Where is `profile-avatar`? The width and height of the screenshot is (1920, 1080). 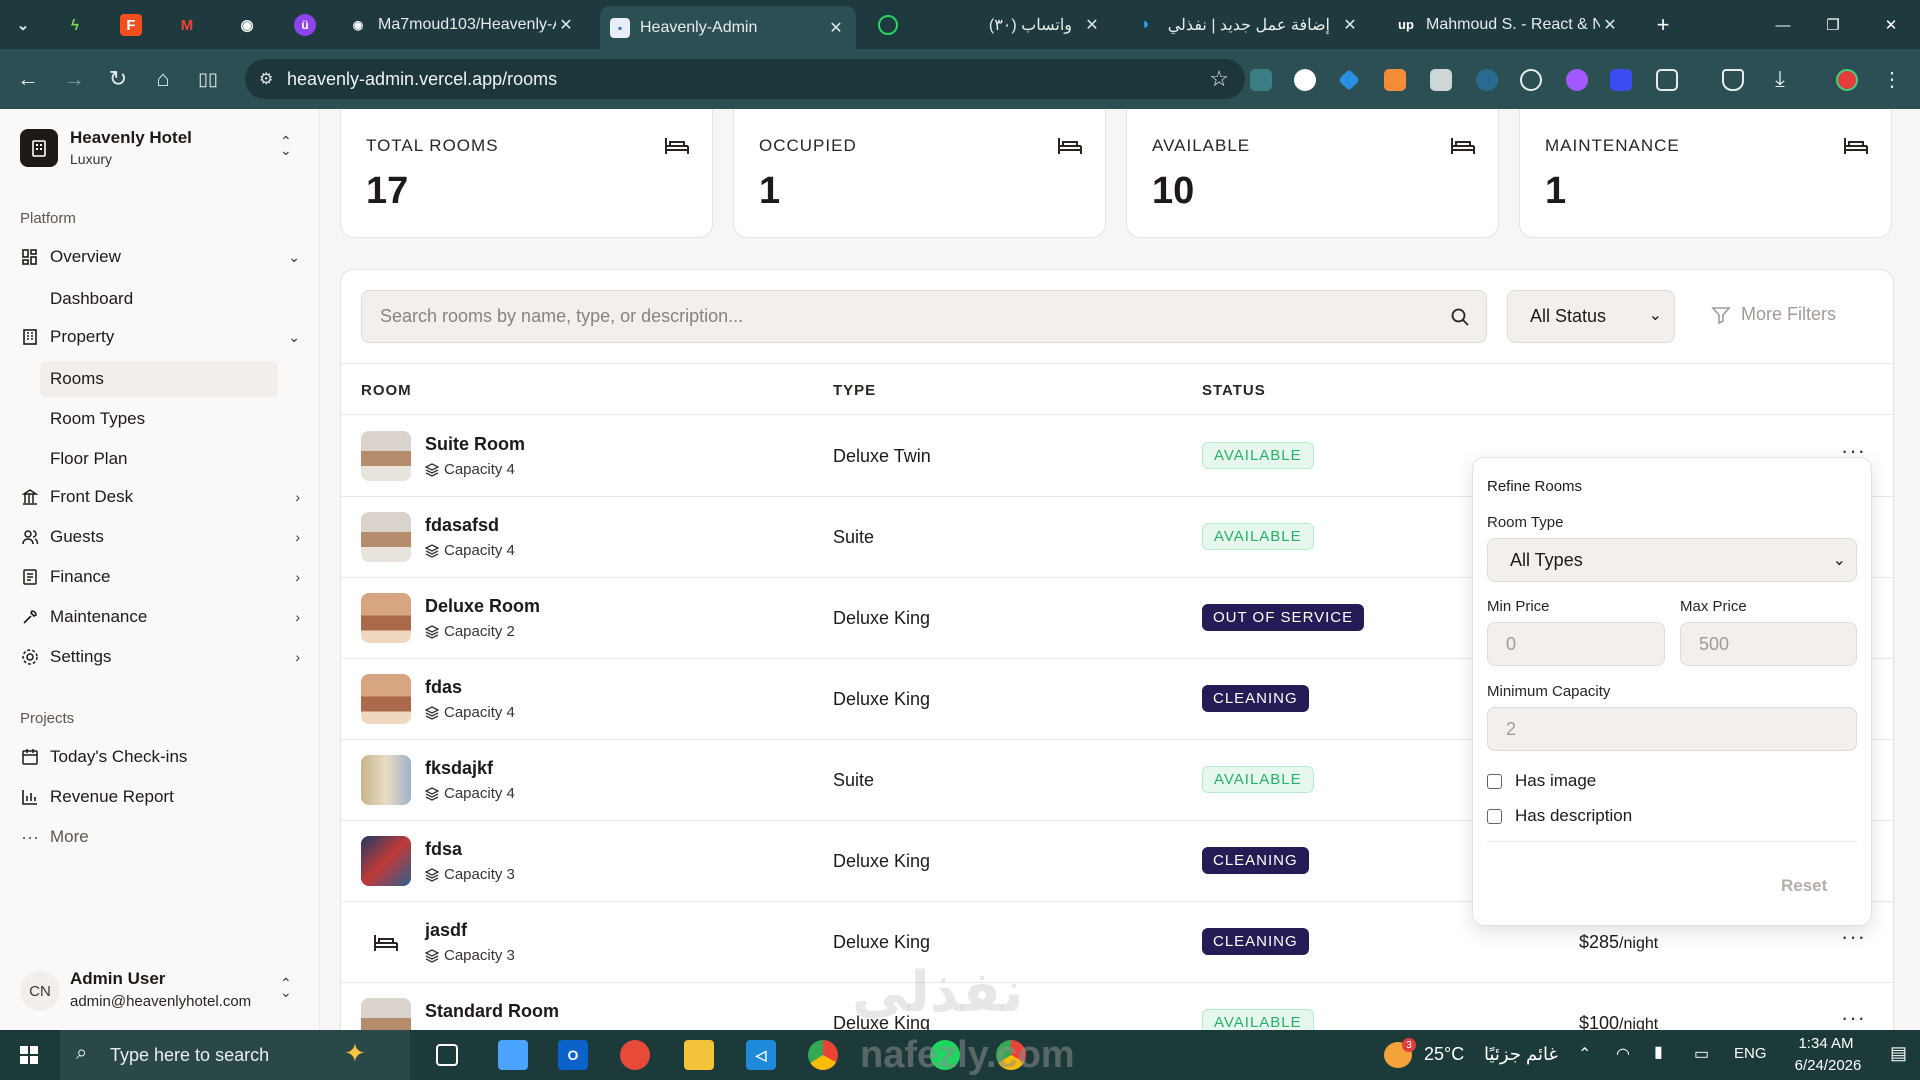
profile-avatar is located at coordinates (1847, 80).